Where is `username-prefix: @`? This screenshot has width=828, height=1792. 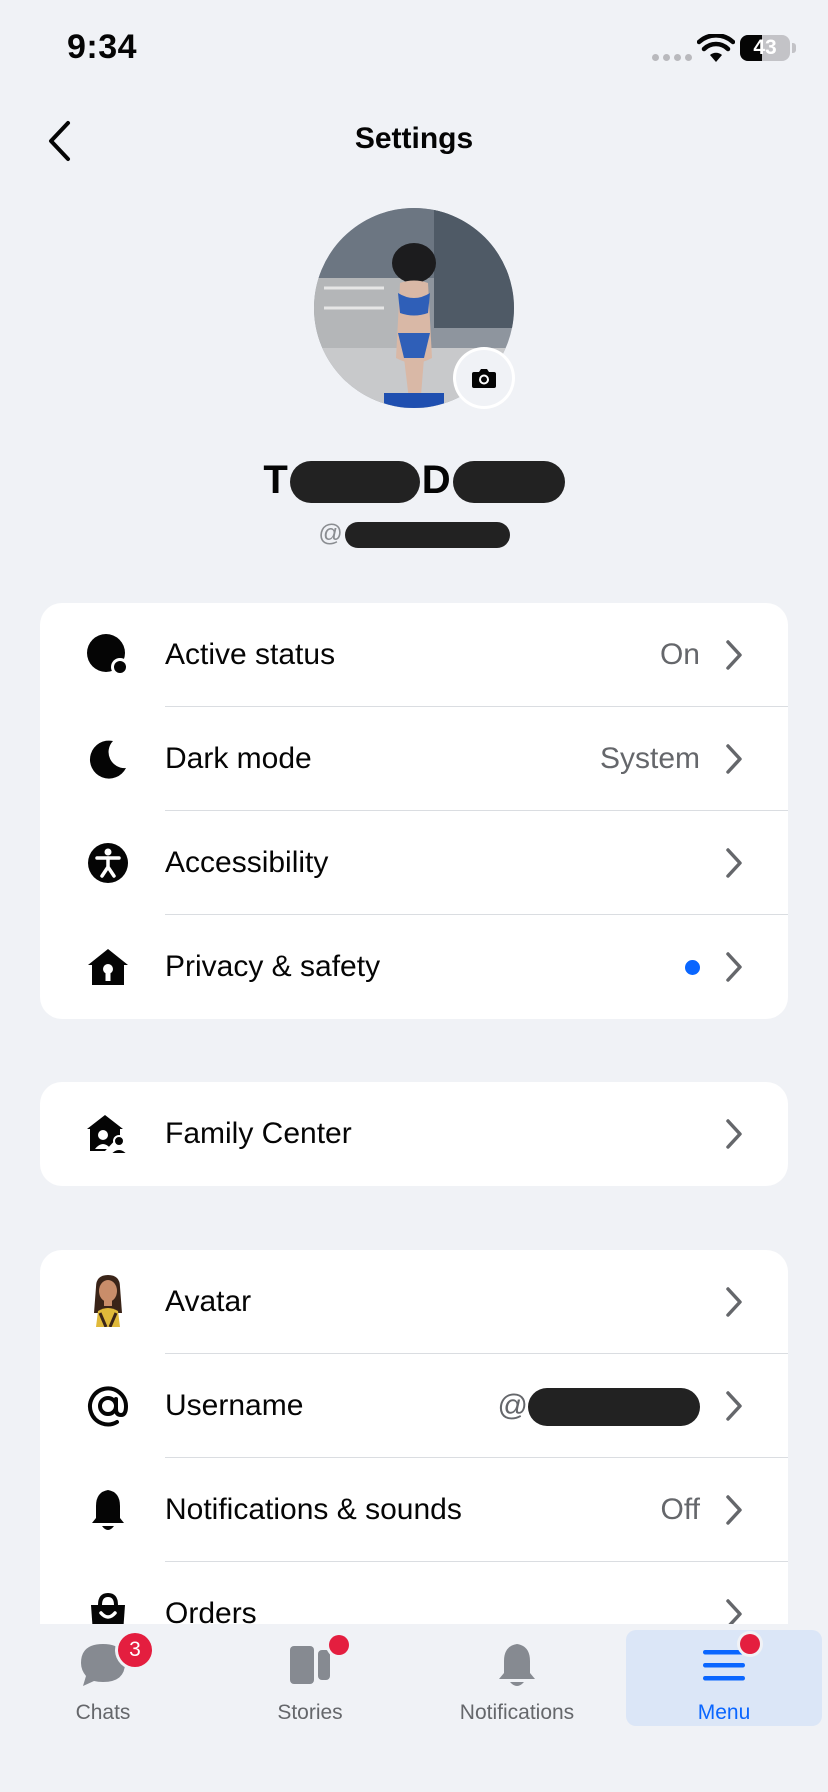 username-prefix: @ is located at coordinates (512, 1405).